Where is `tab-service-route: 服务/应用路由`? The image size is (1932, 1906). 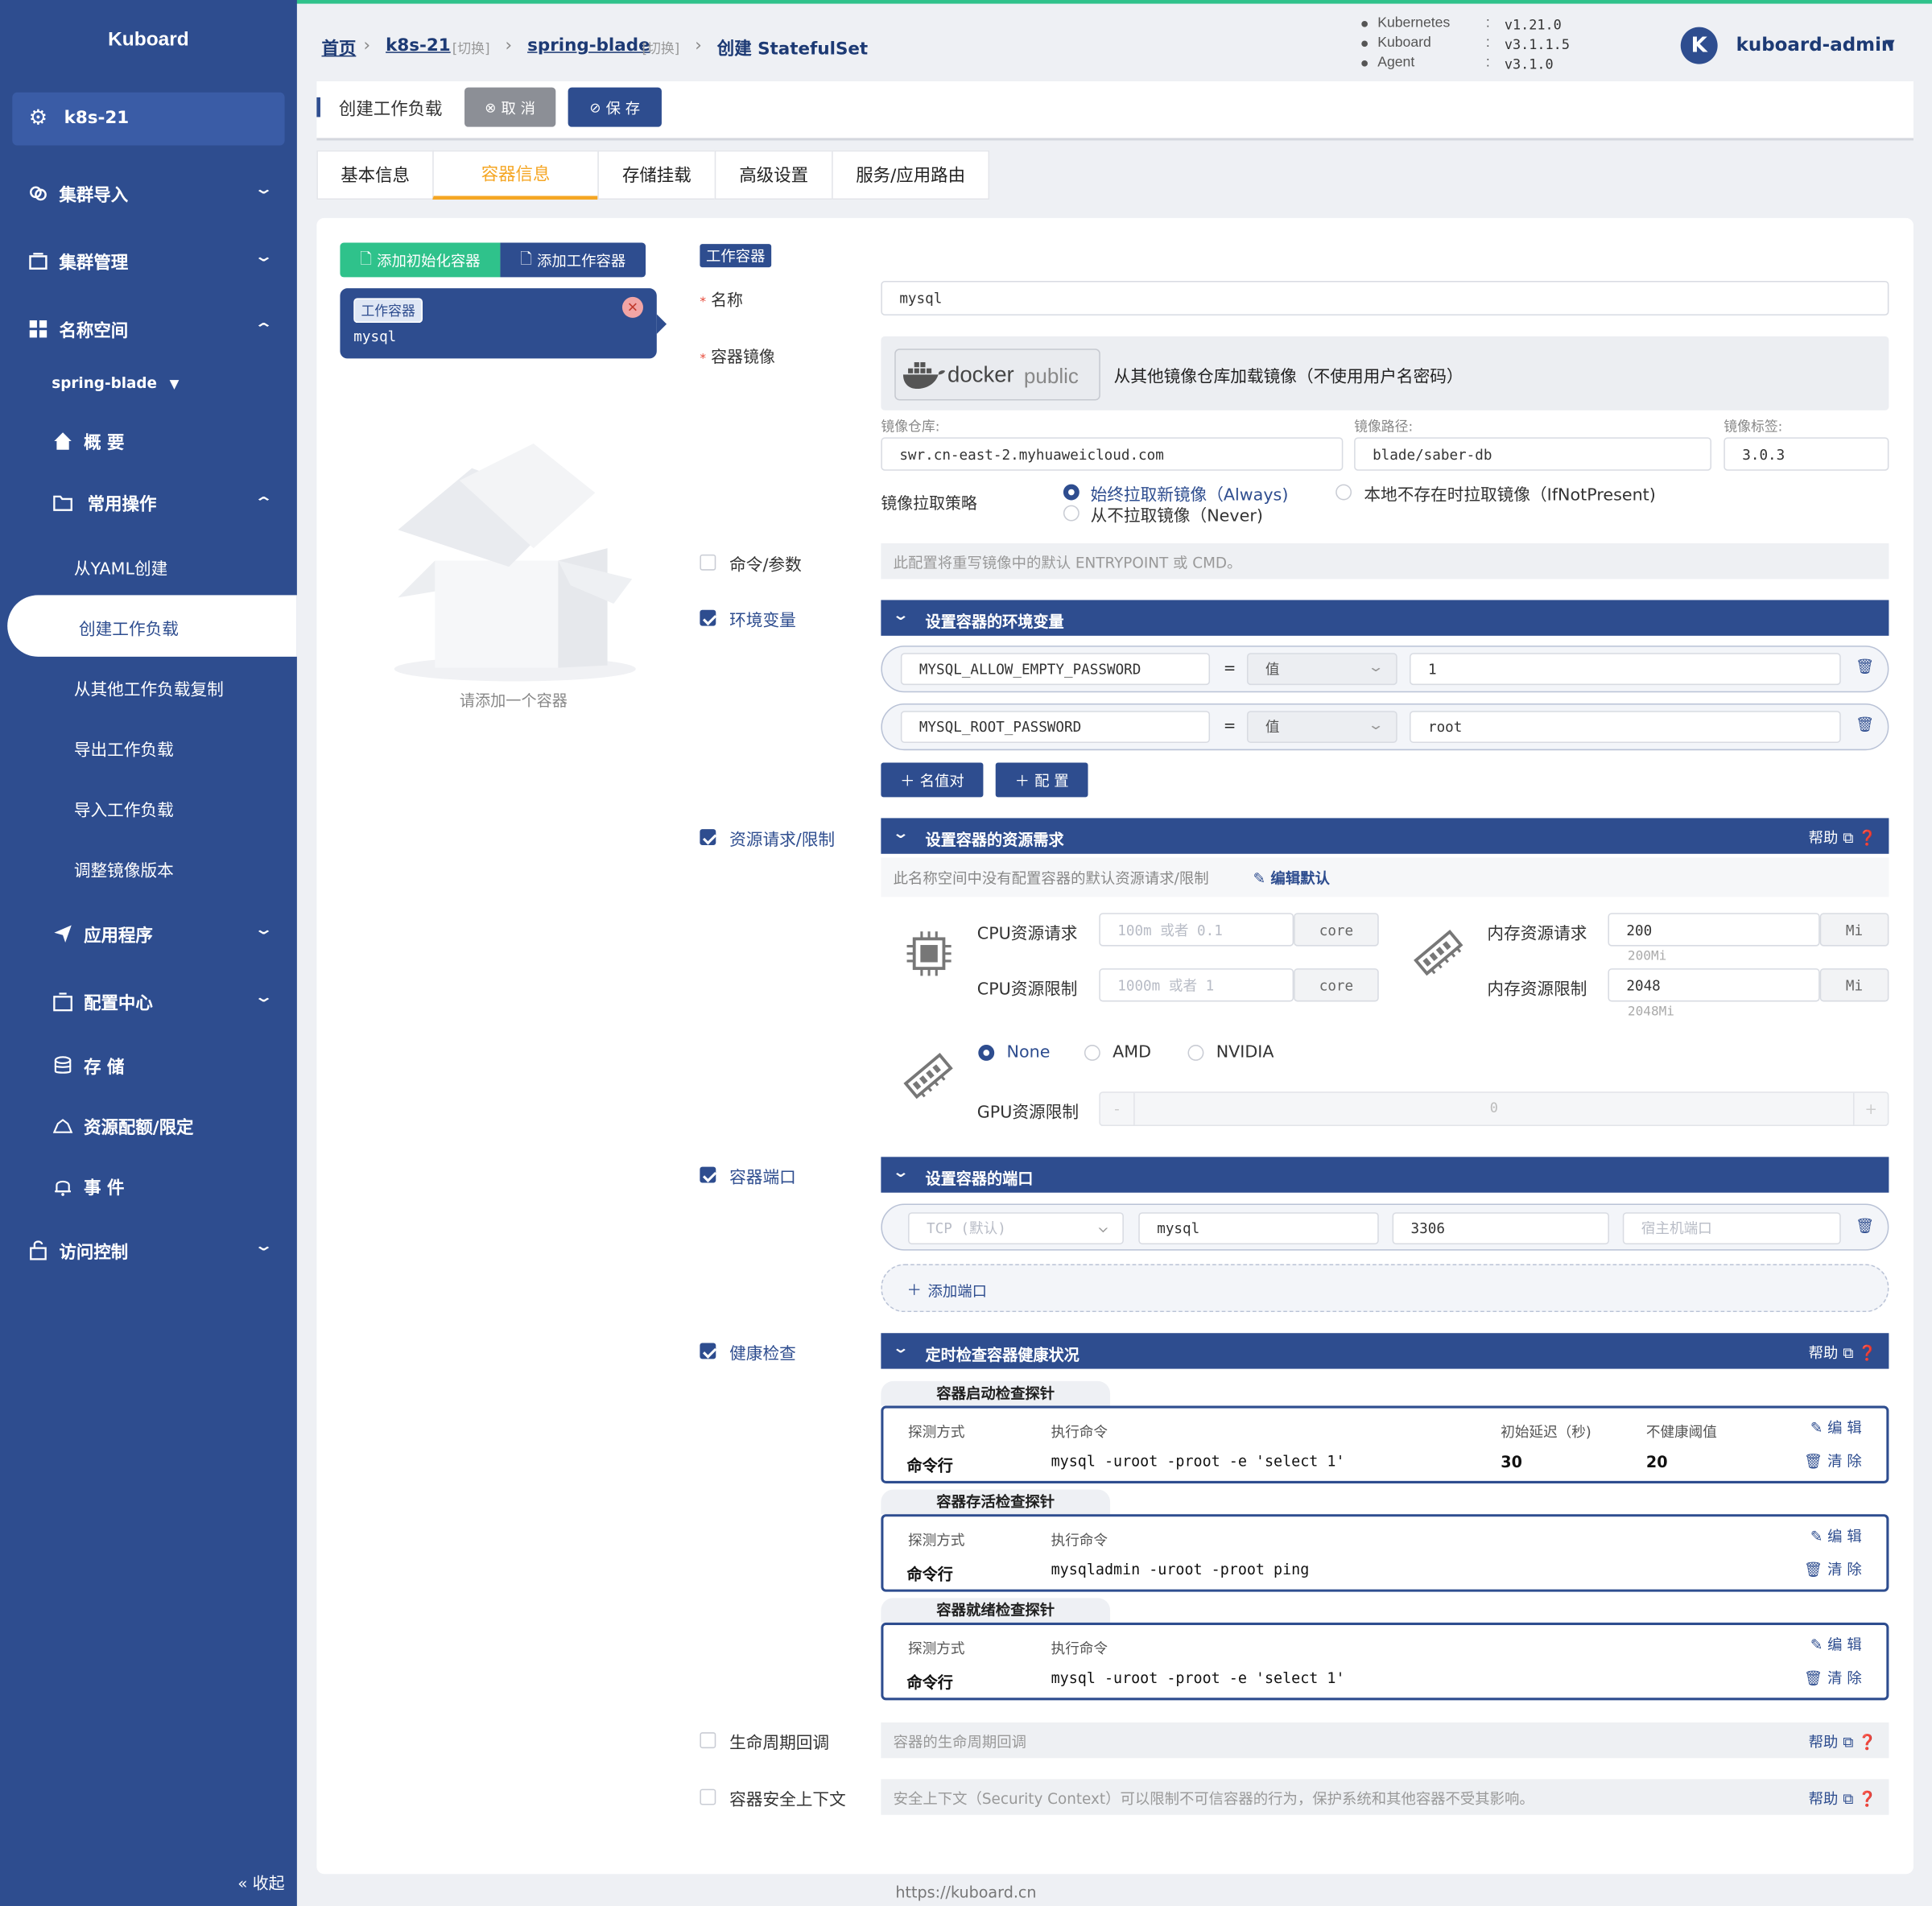 tab-service-route: 服务/应用路由 is located at coordinates (911, 175).